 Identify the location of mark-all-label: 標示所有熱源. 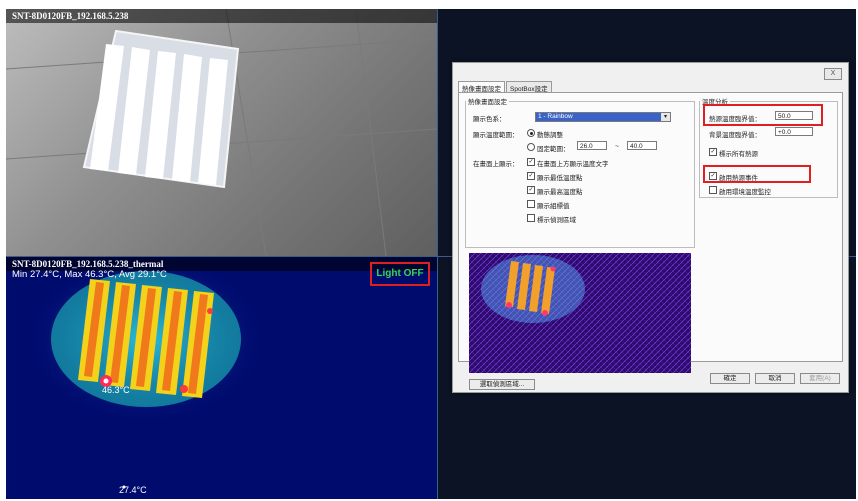
(738, 154).